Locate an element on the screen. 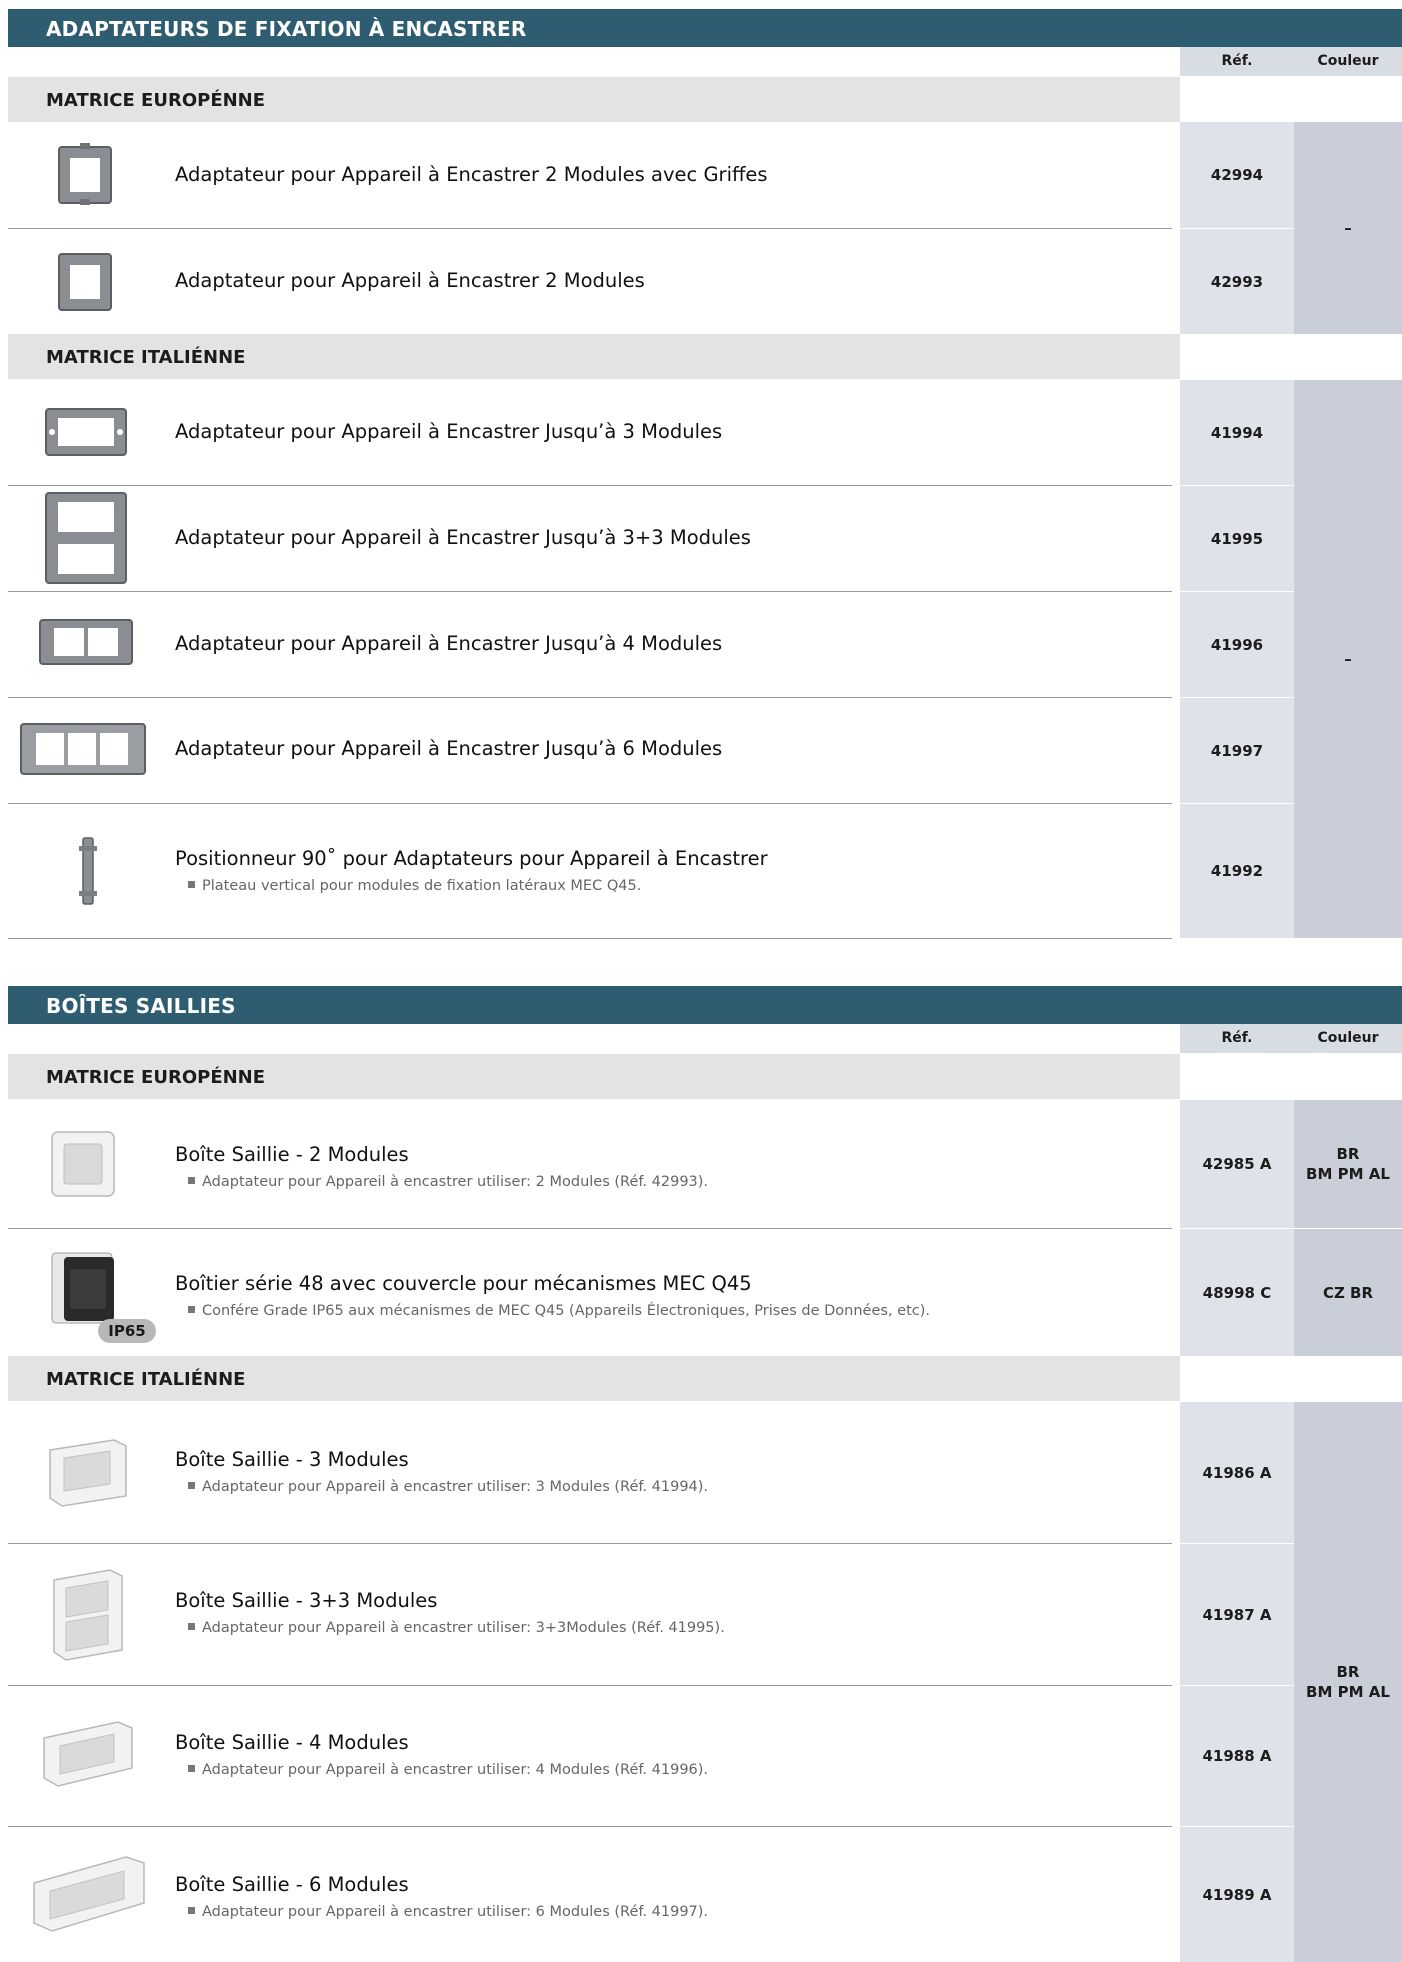 This screenshot has height=1962, width=1402. ref-cell: 41996 is located at coordinates (1237, 644).